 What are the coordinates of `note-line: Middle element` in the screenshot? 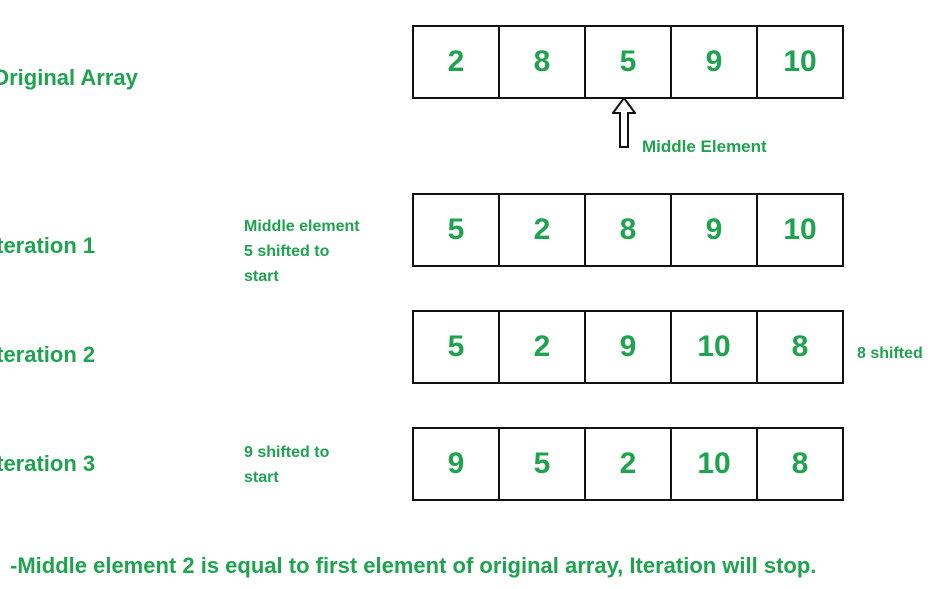 It's located at (302, 226).